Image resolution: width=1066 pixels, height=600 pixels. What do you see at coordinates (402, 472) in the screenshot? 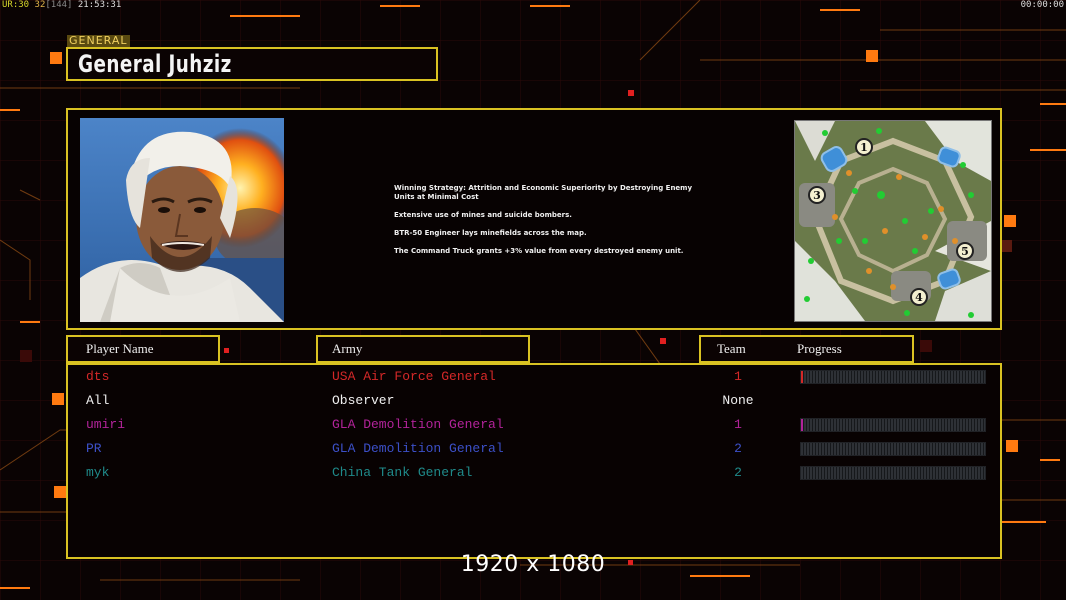
I see `player-army: China Tank General` at bounding box center [402, 472].